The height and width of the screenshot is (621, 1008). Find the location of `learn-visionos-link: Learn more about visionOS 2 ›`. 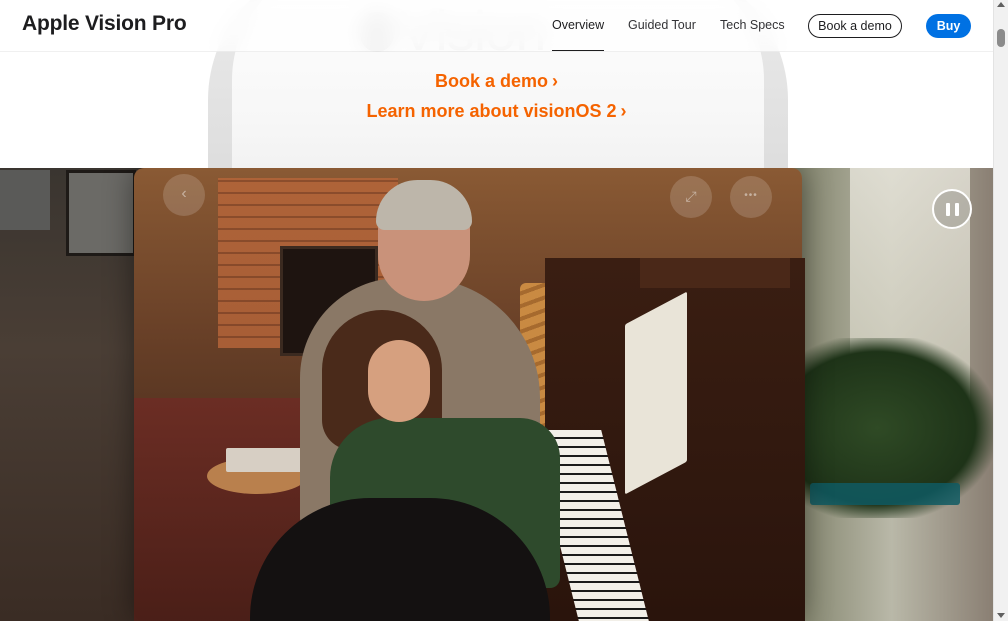

learn-visionos-link: Learn more about visionOS 2 › is located at coordinates (496, 111).